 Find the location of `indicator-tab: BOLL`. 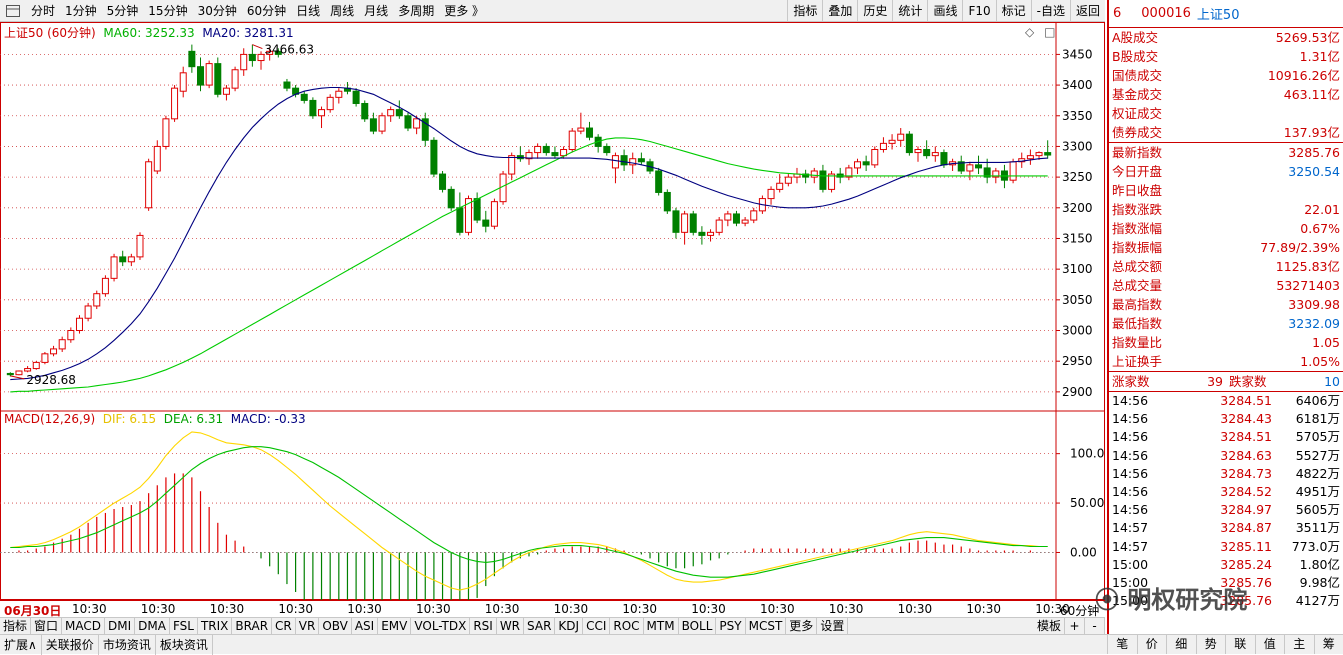

indicator-tab: BOLL is located at coordinates (698, 626).